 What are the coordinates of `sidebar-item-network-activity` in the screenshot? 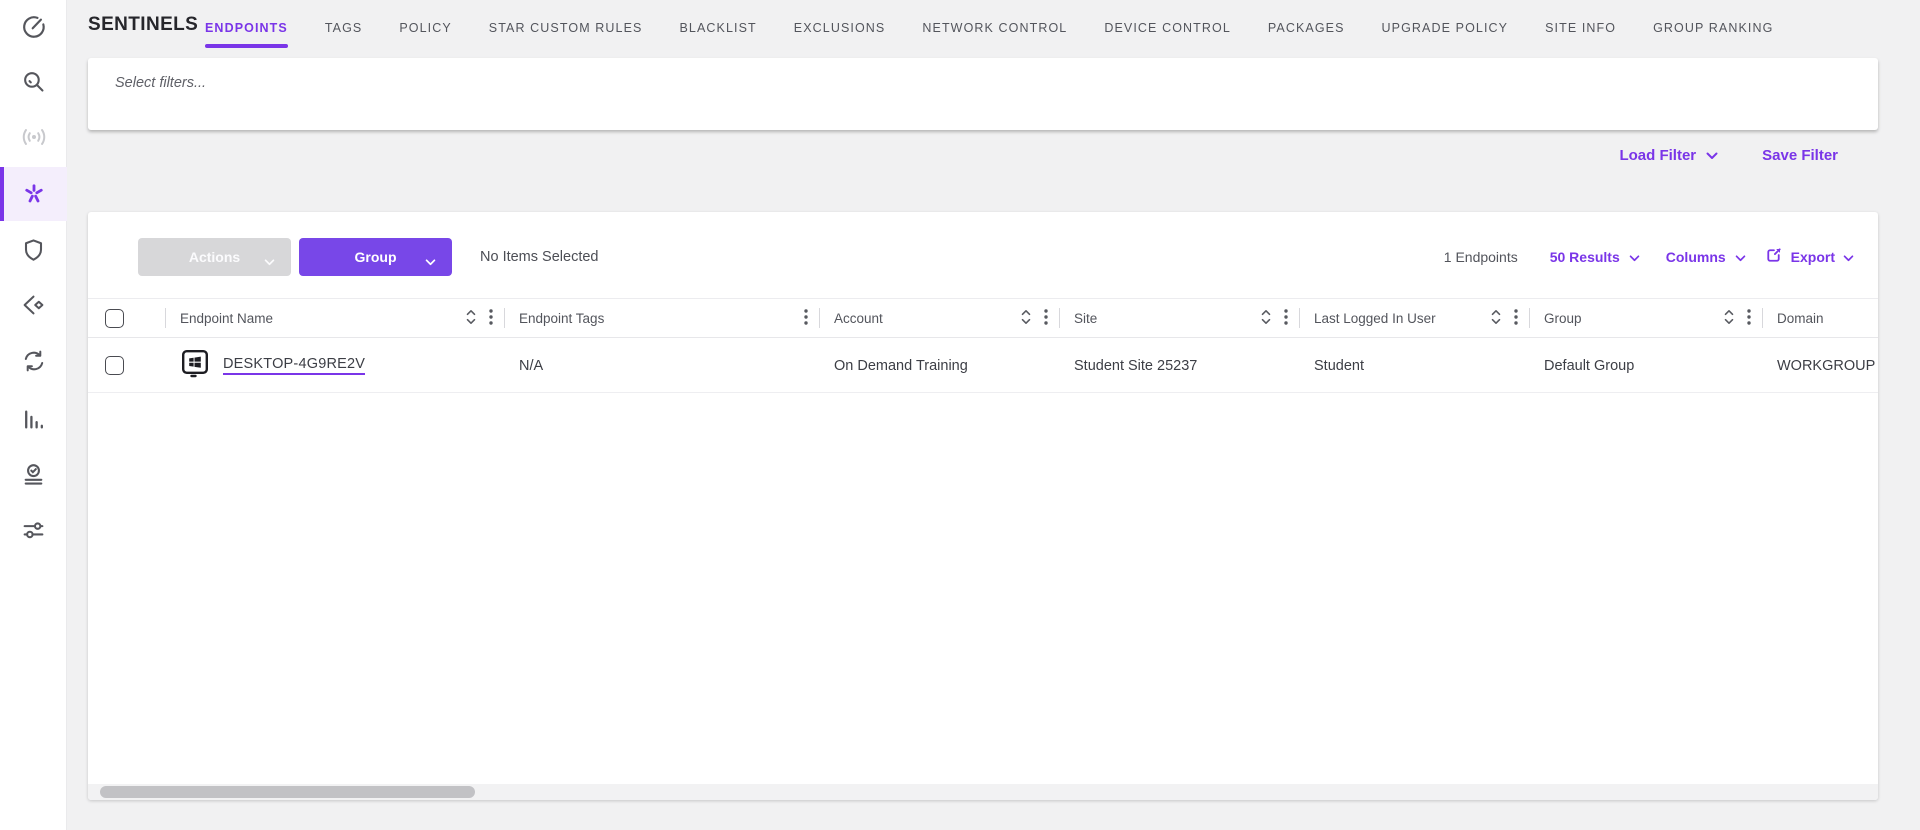 It's located at (33, 137).